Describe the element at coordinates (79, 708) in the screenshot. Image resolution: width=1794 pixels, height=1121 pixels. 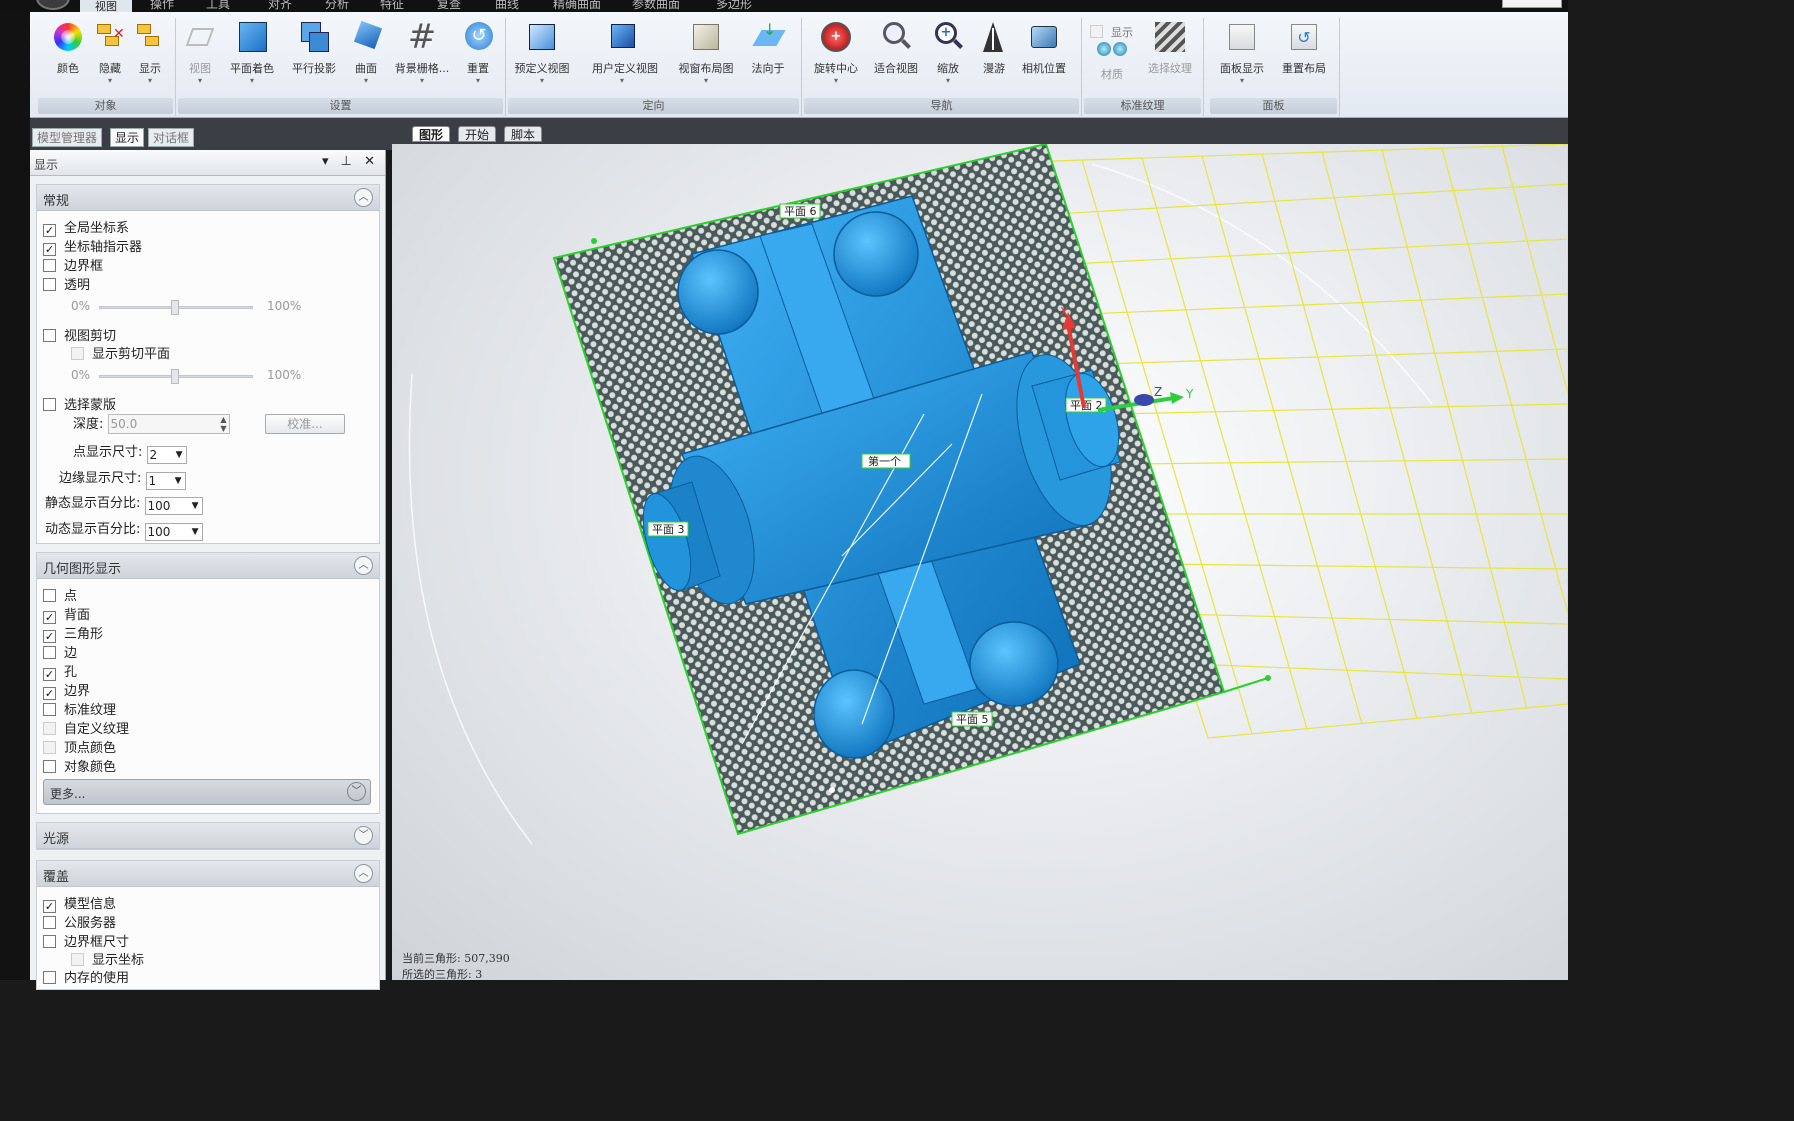
I see `checkbox-row-standard-texture: 标准纹理` at that location.